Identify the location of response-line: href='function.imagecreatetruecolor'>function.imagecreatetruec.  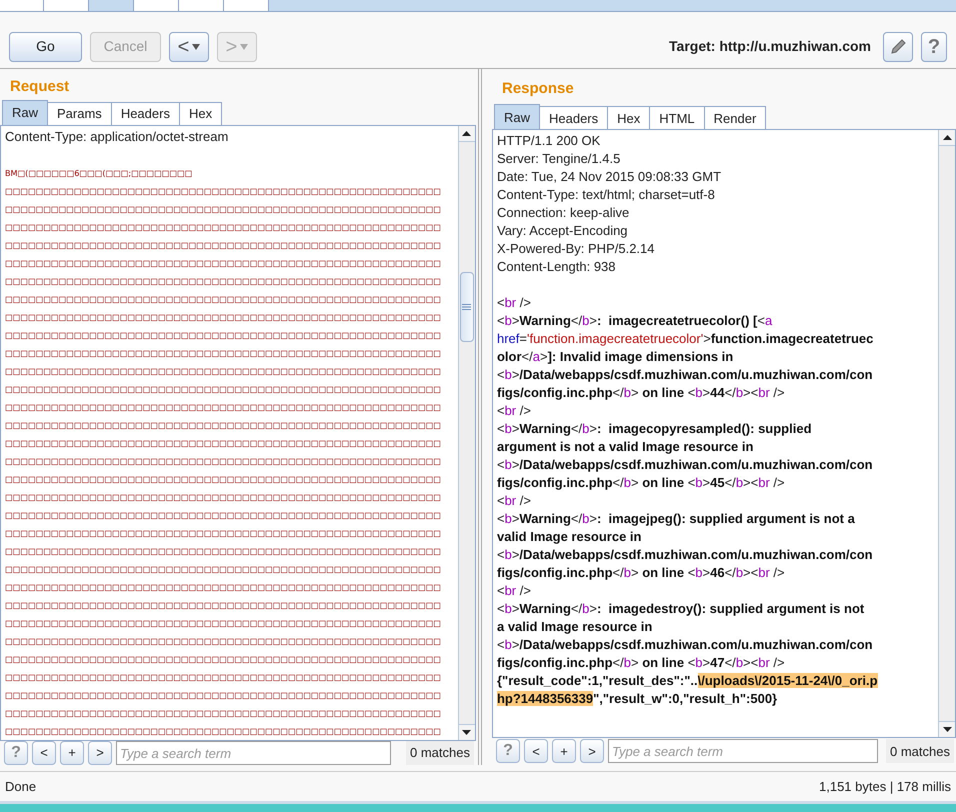
(685, 339).